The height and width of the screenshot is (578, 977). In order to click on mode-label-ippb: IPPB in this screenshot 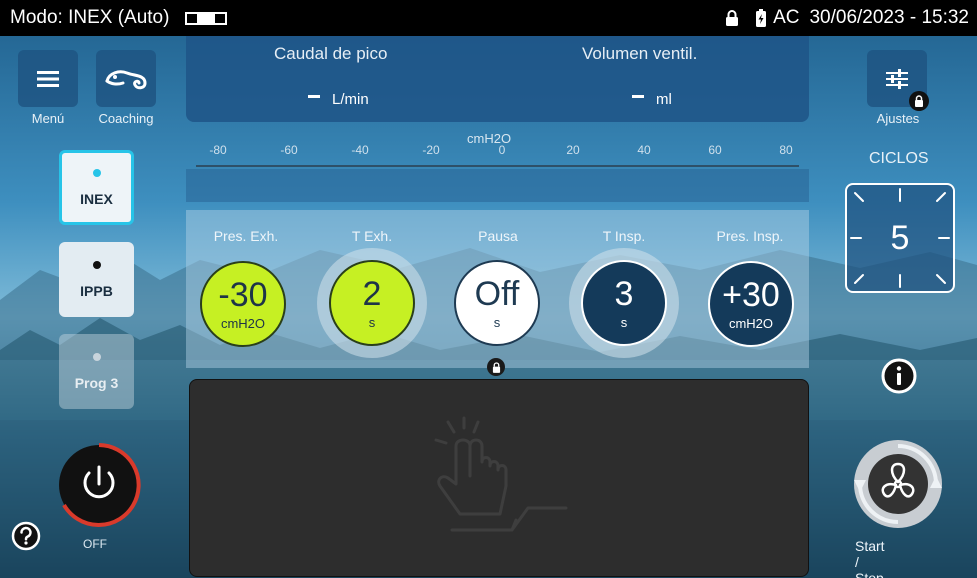, I will do `click(96, 290)`.